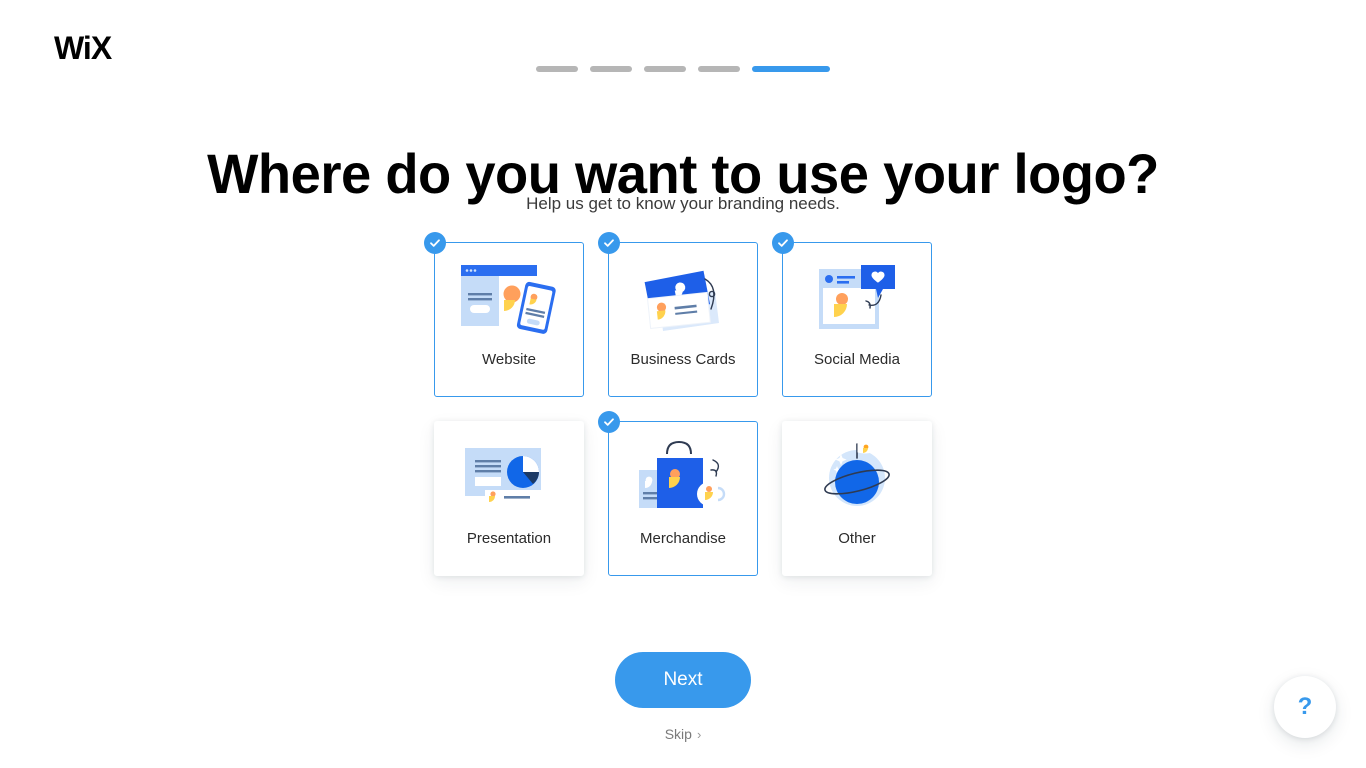  I want to click on option-card-other: Other, so click(857, 498).